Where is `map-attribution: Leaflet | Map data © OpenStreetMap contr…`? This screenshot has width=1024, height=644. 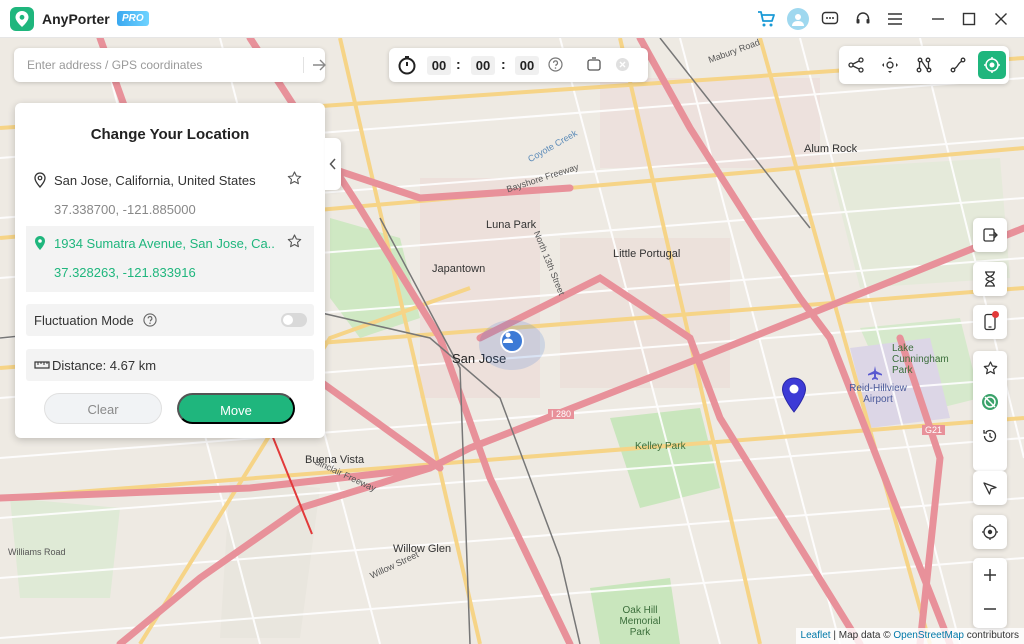 map-attribution: Leaflet | Map data © OpenStreetMap contr… is located at coordinates (909, 636).